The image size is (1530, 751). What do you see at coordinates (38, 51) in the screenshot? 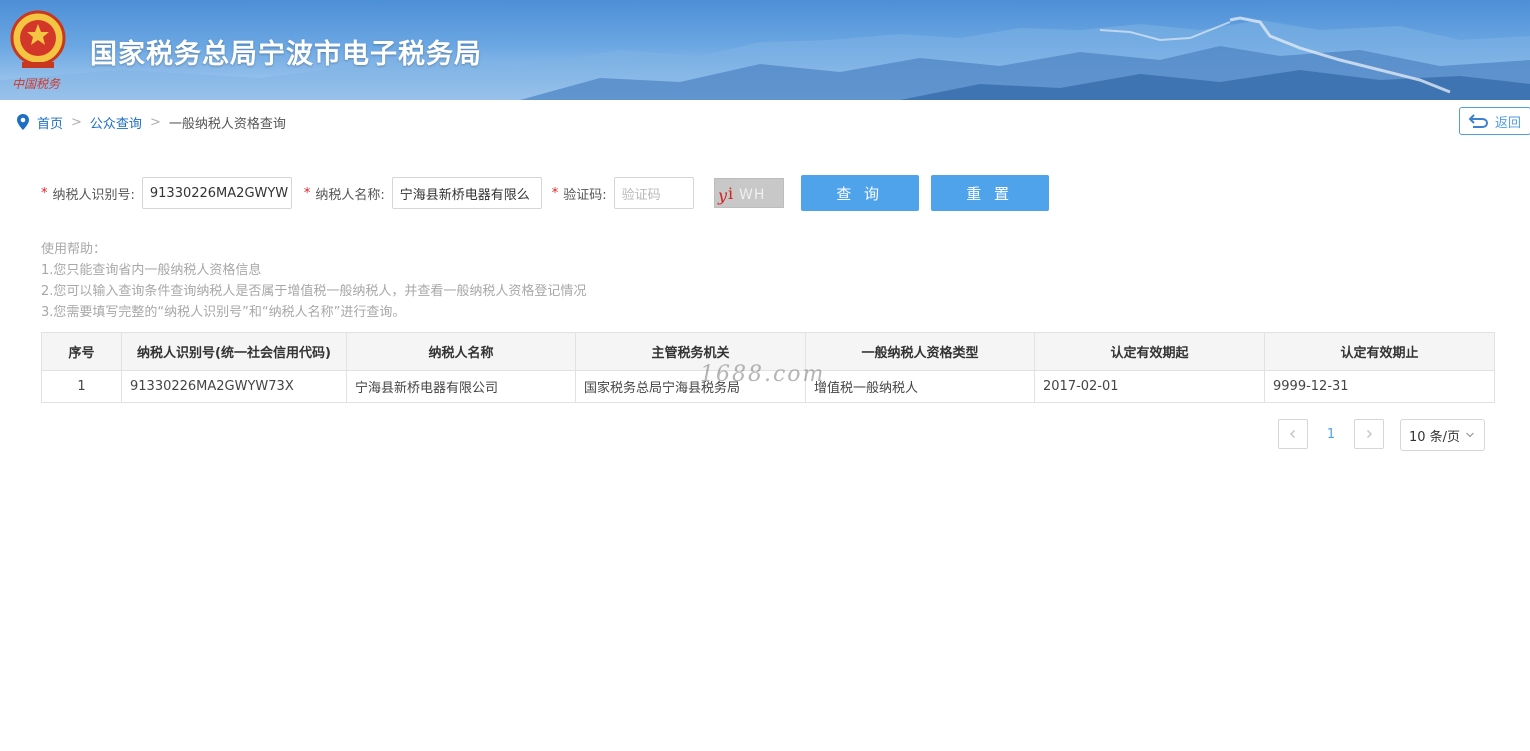
I see `tax-emblem-logo: 中国税务` at bounding box center [38, 51].